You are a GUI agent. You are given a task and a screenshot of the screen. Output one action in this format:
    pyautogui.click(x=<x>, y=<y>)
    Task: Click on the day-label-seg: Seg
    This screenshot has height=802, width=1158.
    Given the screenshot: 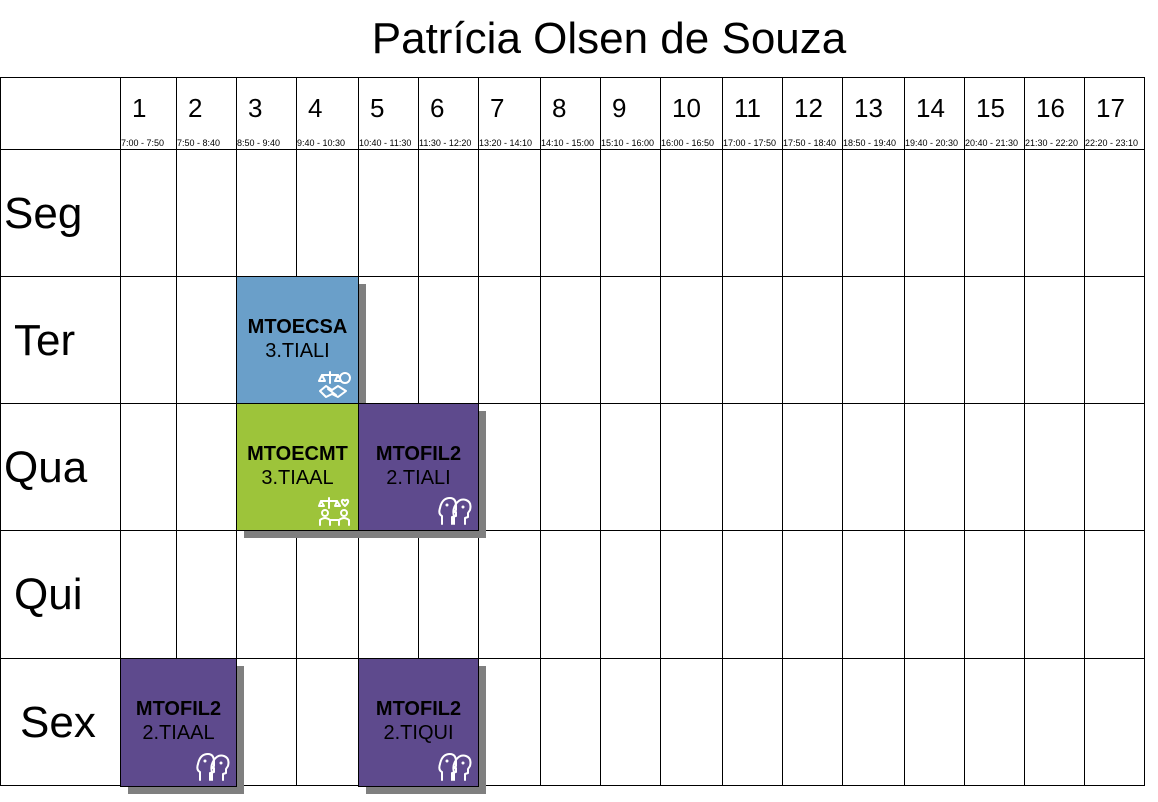 What is the action you would take?
    pyautogui.click(x=43, y=213)
    